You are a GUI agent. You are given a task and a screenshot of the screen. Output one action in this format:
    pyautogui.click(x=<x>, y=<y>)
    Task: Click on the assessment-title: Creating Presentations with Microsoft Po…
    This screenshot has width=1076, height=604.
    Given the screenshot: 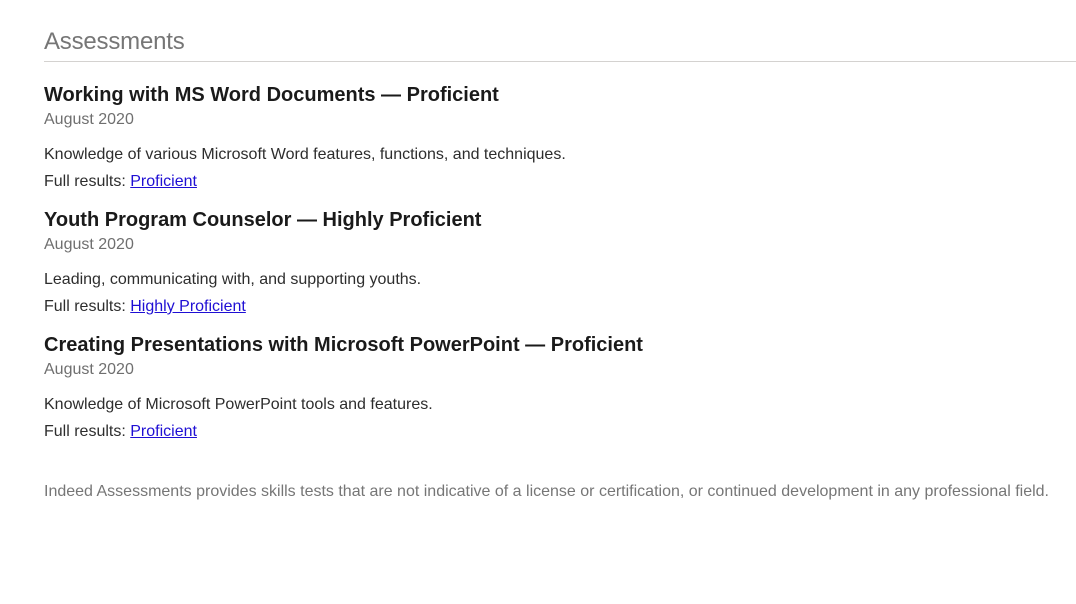 What is the action you would take?
    pyautogui.click(x=343, y=345)
    